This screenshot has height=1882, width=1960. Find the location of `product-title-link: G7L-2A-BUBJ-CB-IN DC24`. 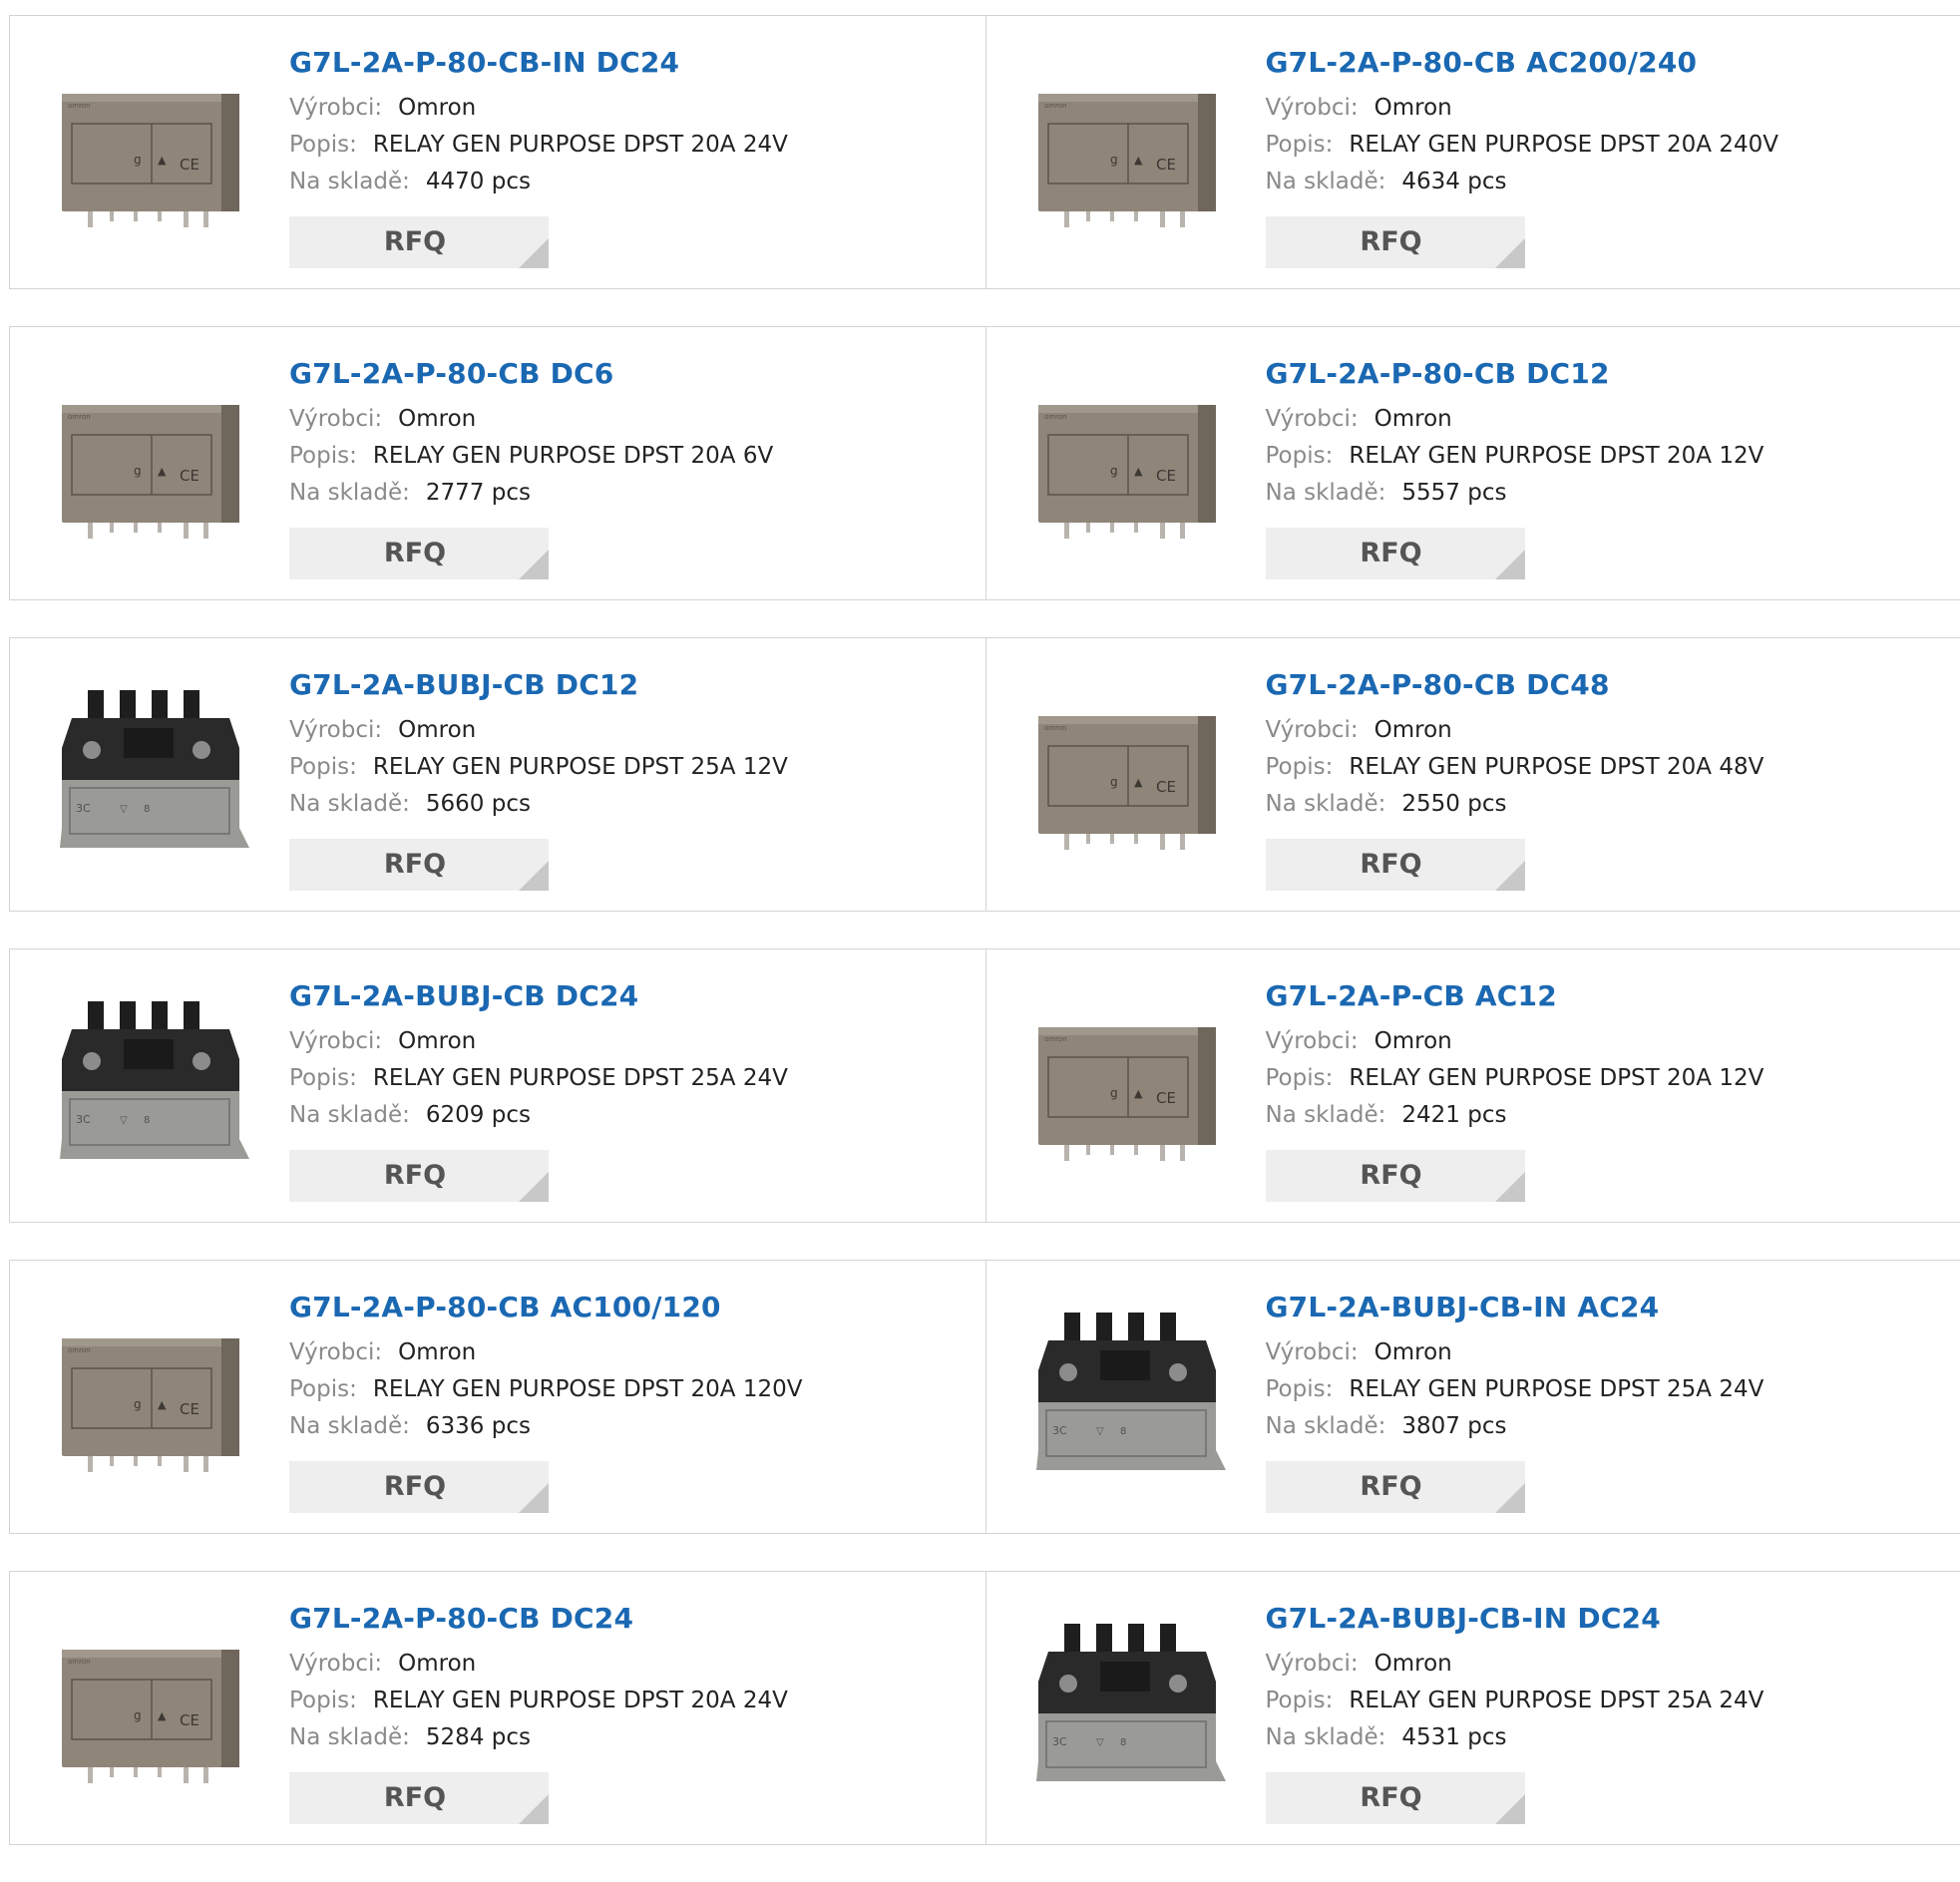

product-title-link: G7L-2A-BUBJ-CB-IN DC24 is located at coordinates (1609, 1619).